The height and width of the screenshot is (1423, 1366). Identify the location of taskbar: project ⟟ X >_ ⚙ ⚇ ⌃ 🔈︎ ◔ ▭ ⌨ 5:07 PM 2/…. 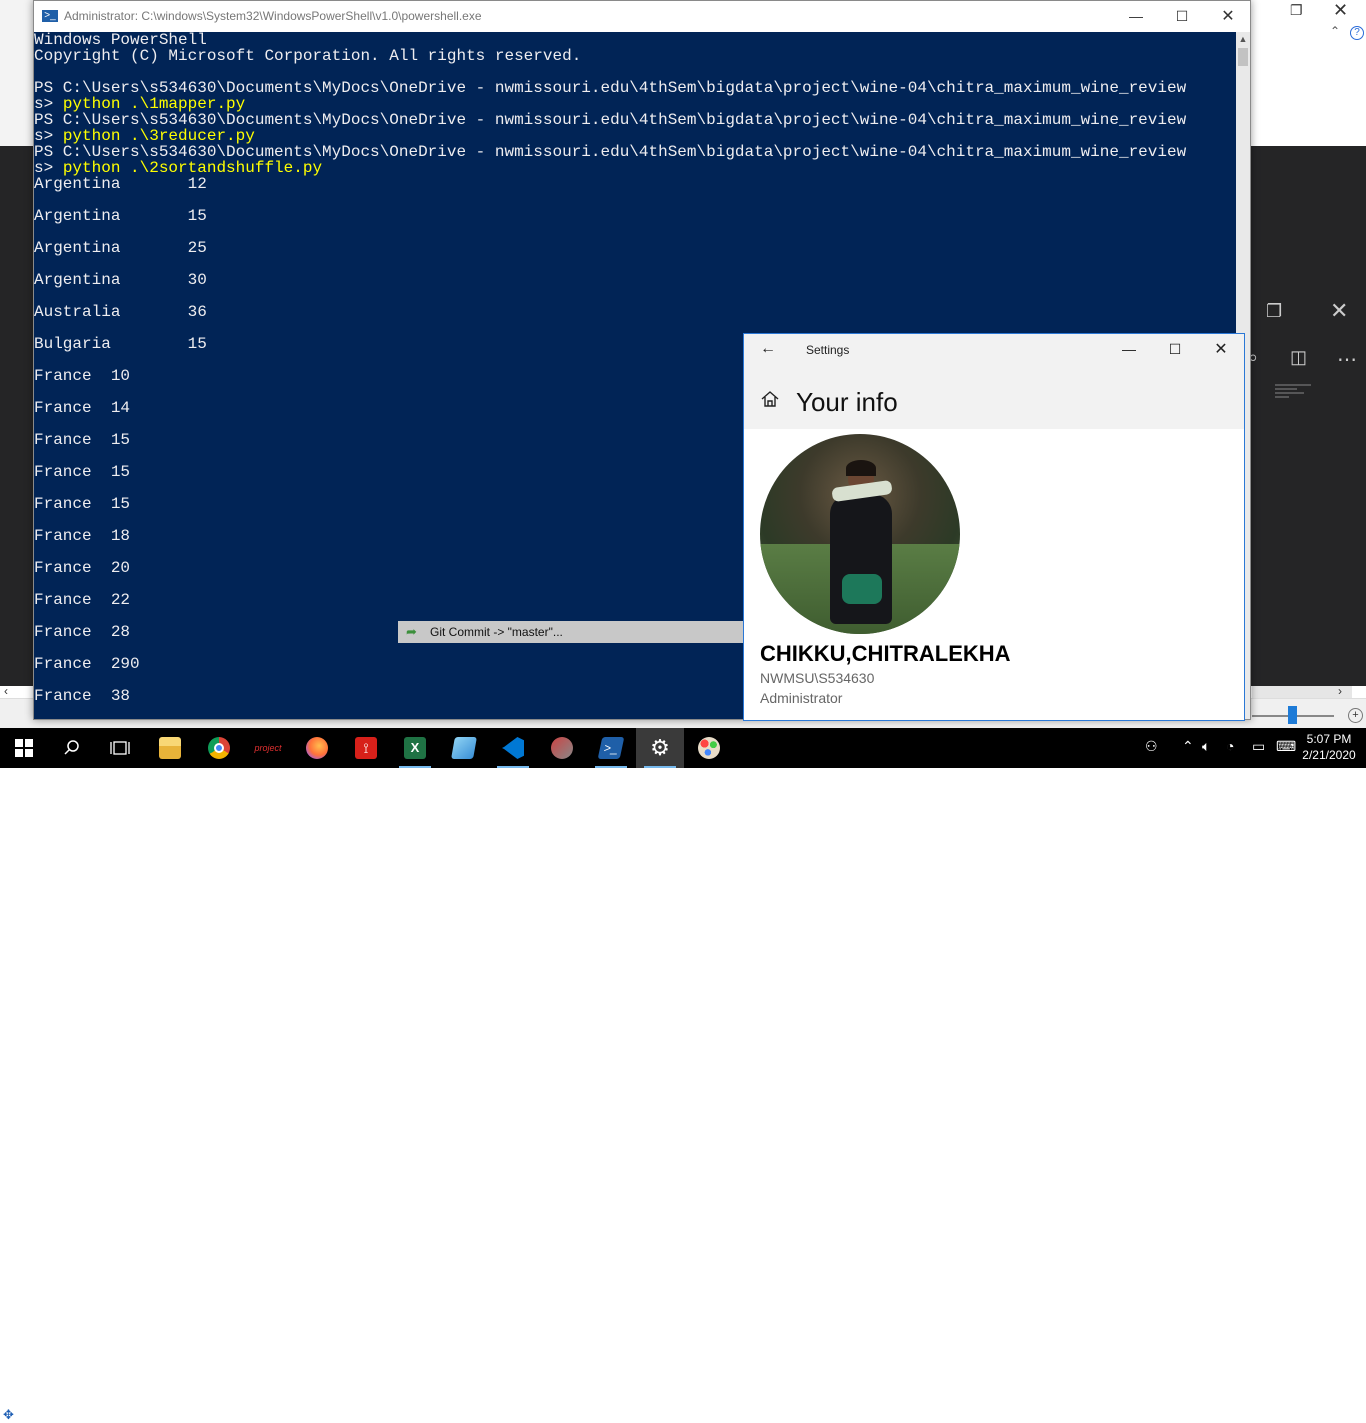
(683, 748).